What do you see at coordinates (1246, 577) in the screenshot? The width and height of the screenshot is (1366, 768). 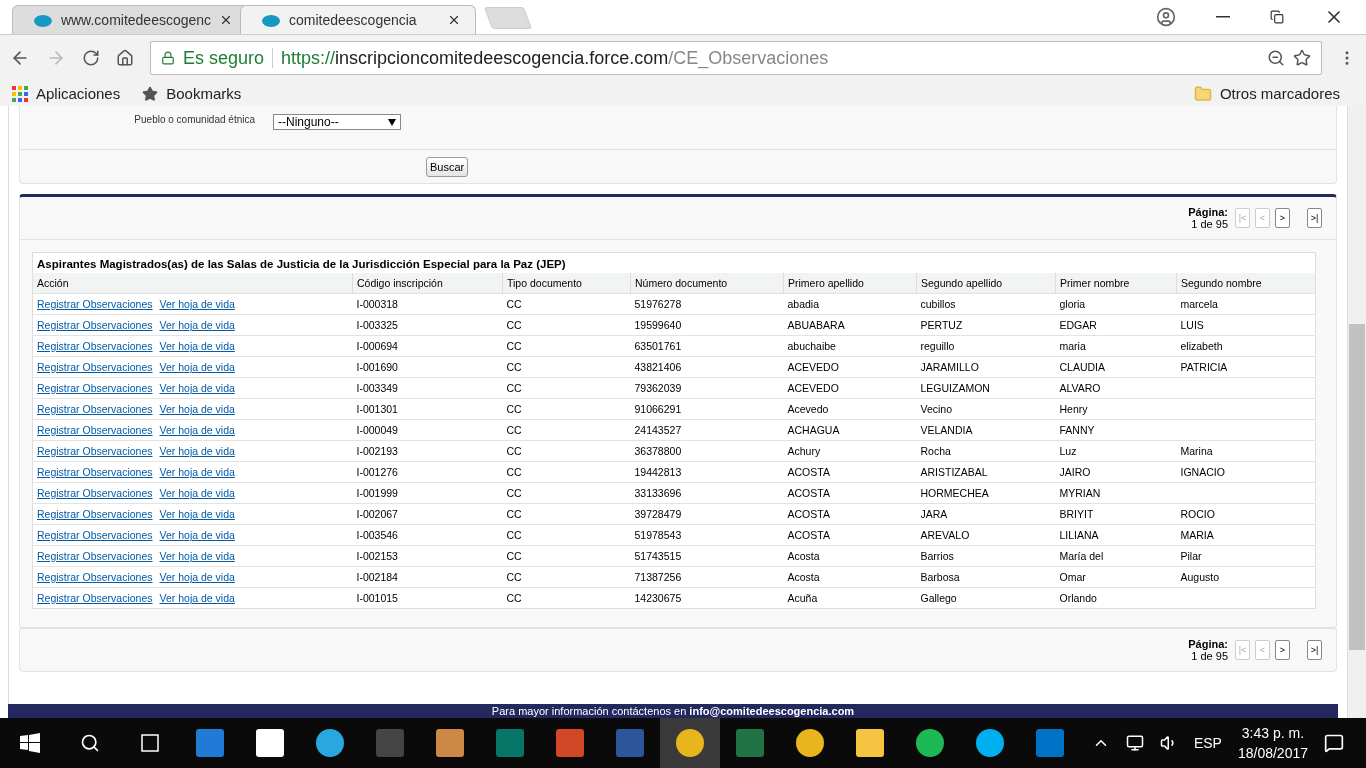 I see `table-cell: Augusto` at bounding box center [1246, 577].